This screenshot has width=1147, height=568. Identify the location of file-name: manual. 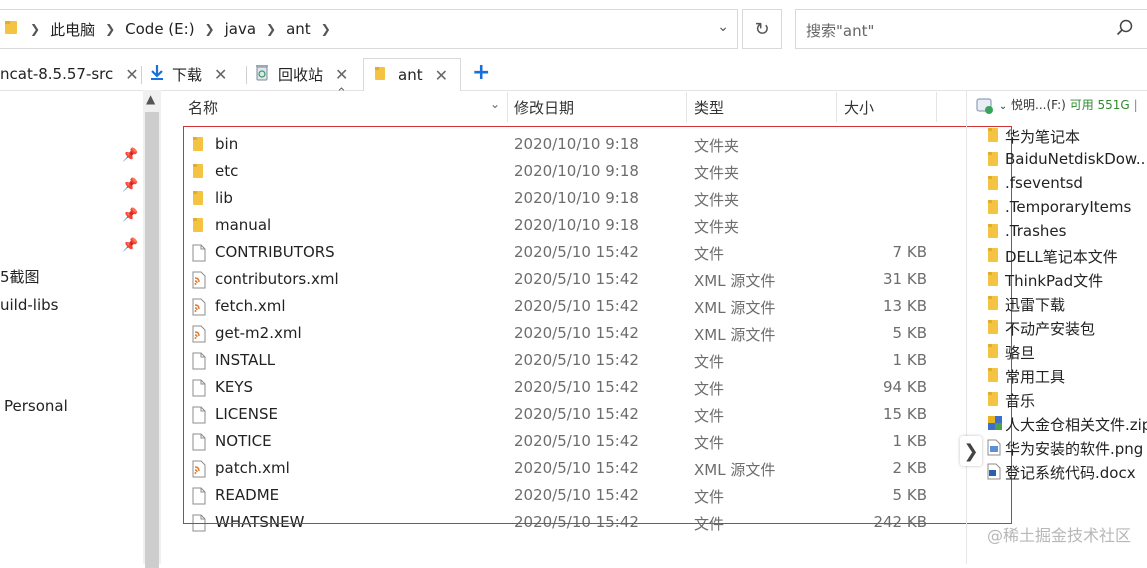
(243, 225).